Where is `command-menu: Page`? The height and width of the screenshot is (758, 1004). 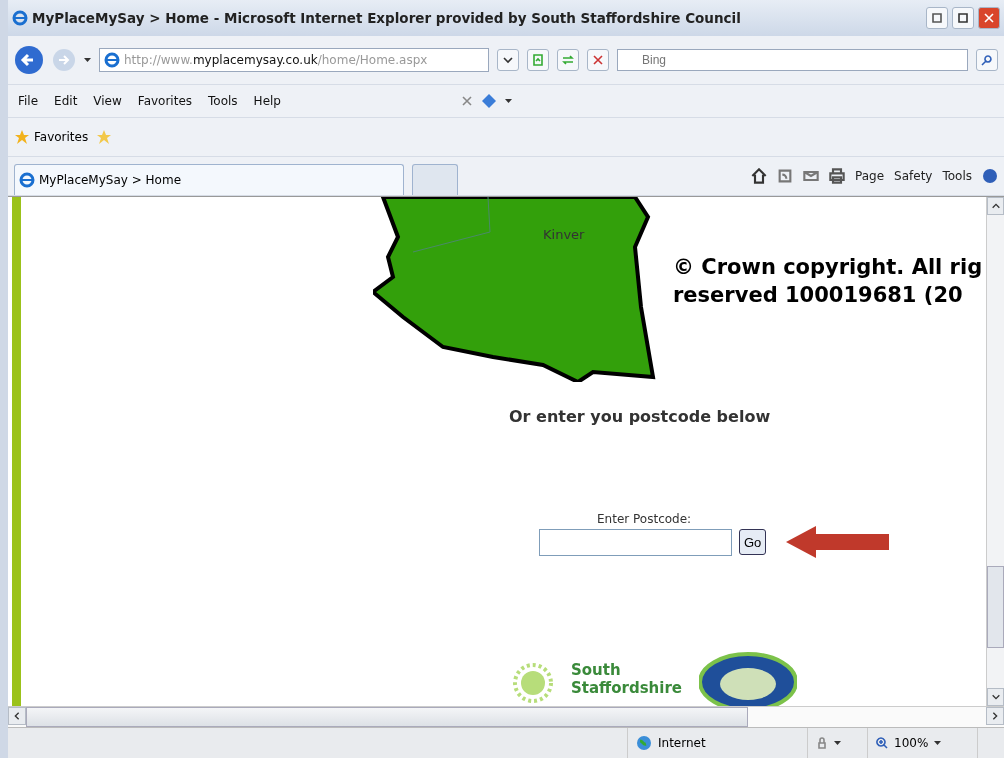 command-menu: Page is located at coordinates (870, 176).